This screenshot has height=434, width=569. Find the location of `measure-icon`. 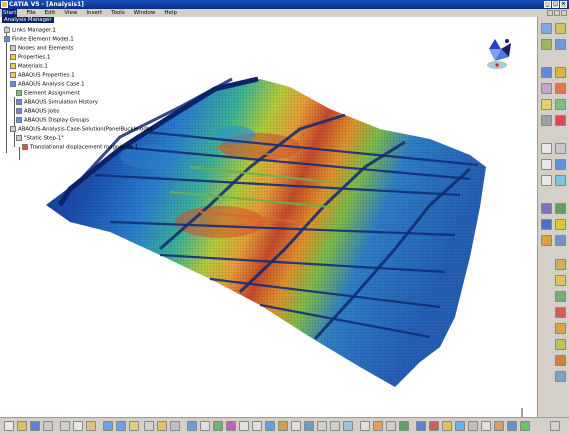

measure-icon is located at coordinates (365, 426).